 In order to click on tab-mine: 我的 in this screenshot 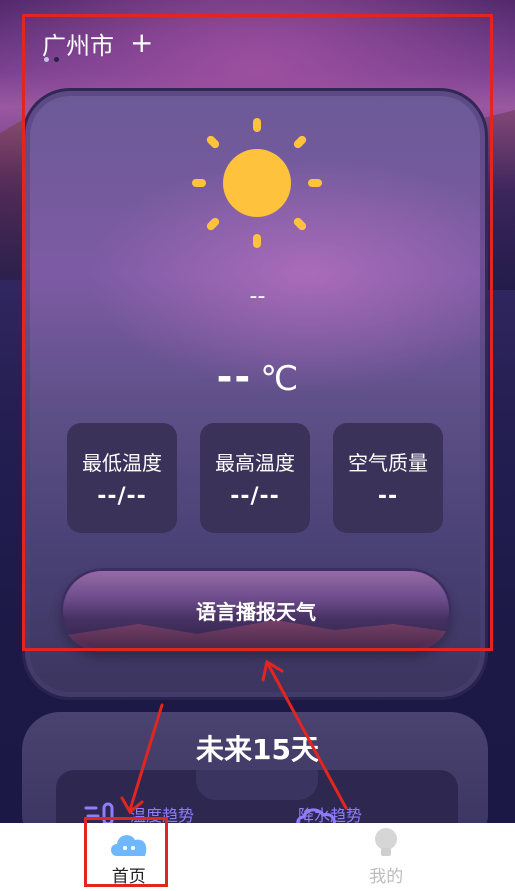, I will do `click(386, 857)`.